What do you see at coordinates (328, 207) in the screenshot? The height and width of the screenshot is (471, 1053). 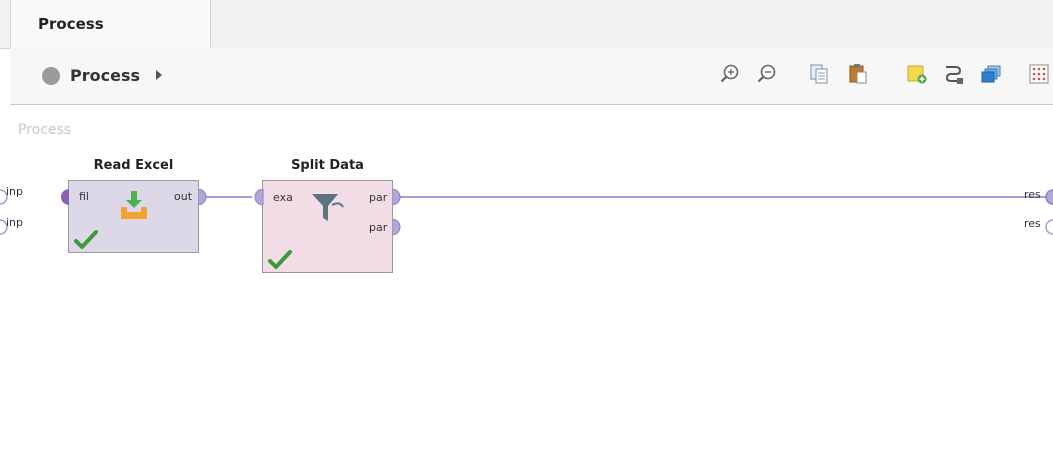 I see `filter-icon` at bounding box center [328, 207].